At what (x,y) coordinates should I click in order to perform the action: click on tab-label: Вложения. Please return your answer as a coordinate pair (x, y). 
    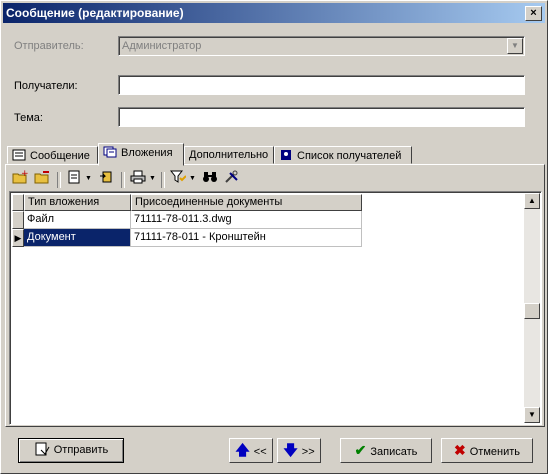
    Looking at the image, I should click on (147, 153).